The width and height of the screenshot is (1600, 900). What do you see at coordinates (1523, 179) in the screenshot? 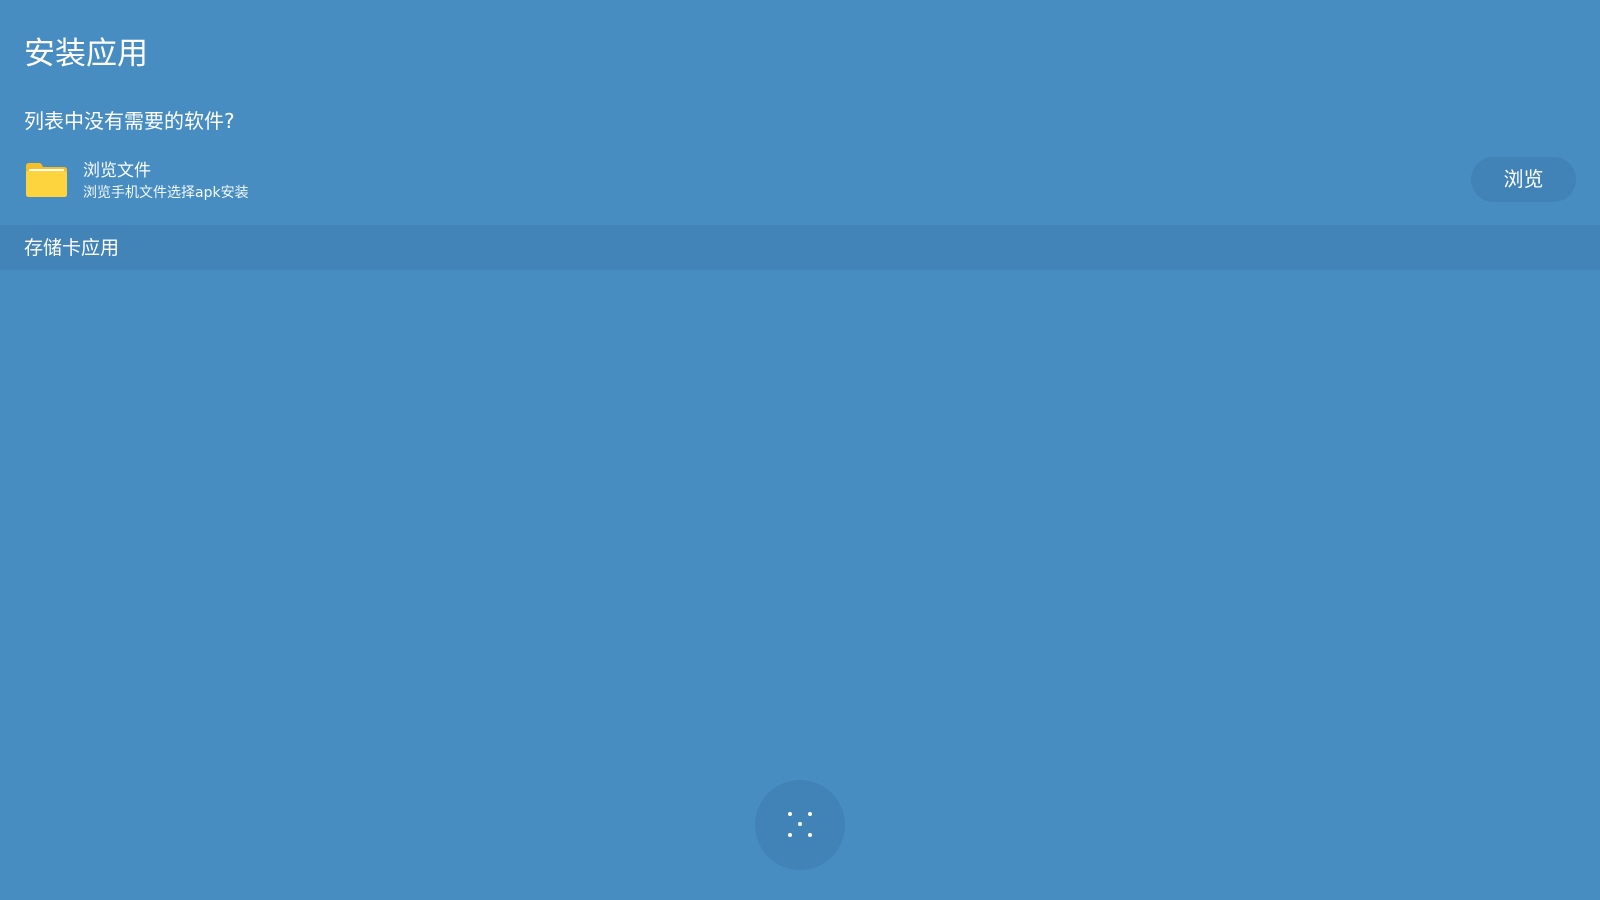
I see `browse-button: 浏览` at bounding box center [1523, 179].